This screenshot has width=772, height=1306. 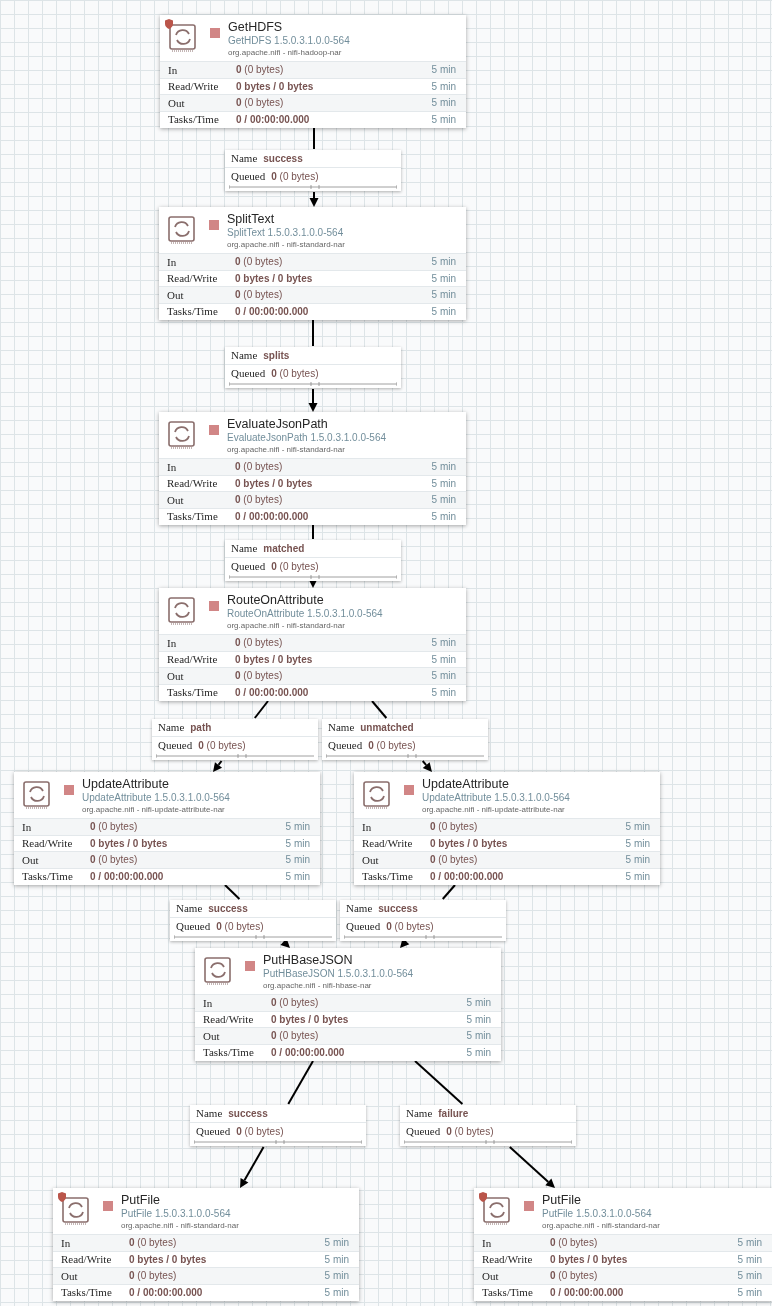 I want to click on connection-label: Name failure Queued 0 (0 bytes), so click(x=488, y=1125).